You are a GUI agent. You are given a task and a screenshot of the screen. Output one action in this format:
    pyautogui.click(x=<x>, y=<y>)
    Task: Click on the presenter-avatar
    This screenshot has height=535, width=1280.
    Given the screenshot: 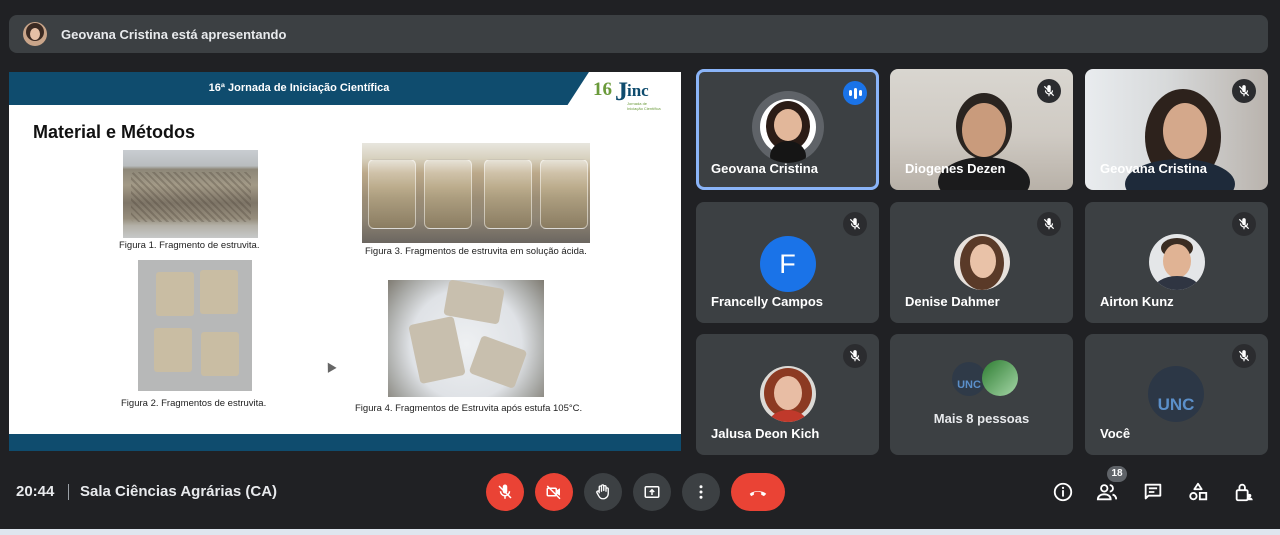 What is the action you would take?
    pyautogui.click(x=35, y=34)
    